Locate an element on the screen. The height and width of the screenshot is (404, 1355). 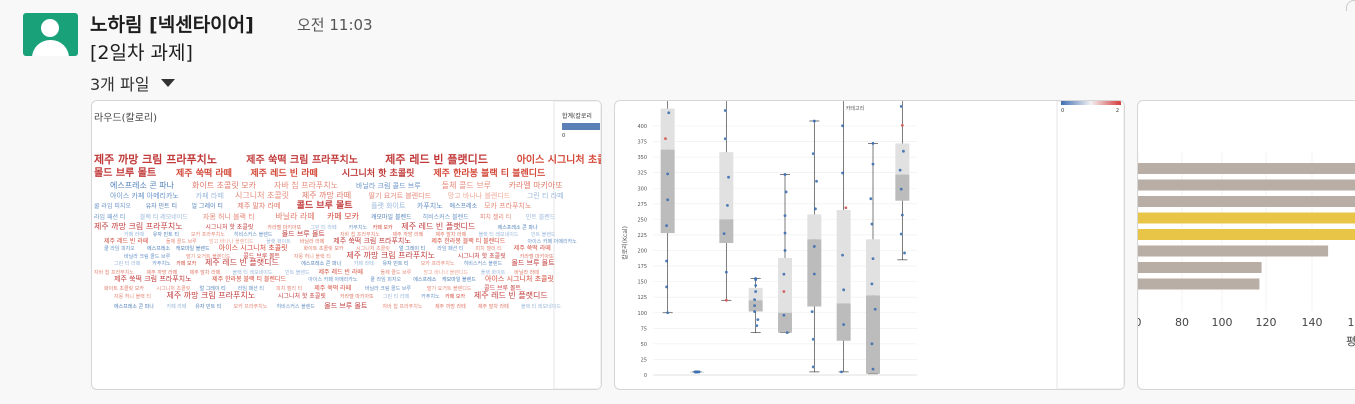
boxplot-legend-panel is located at coordinates (1090, 245).